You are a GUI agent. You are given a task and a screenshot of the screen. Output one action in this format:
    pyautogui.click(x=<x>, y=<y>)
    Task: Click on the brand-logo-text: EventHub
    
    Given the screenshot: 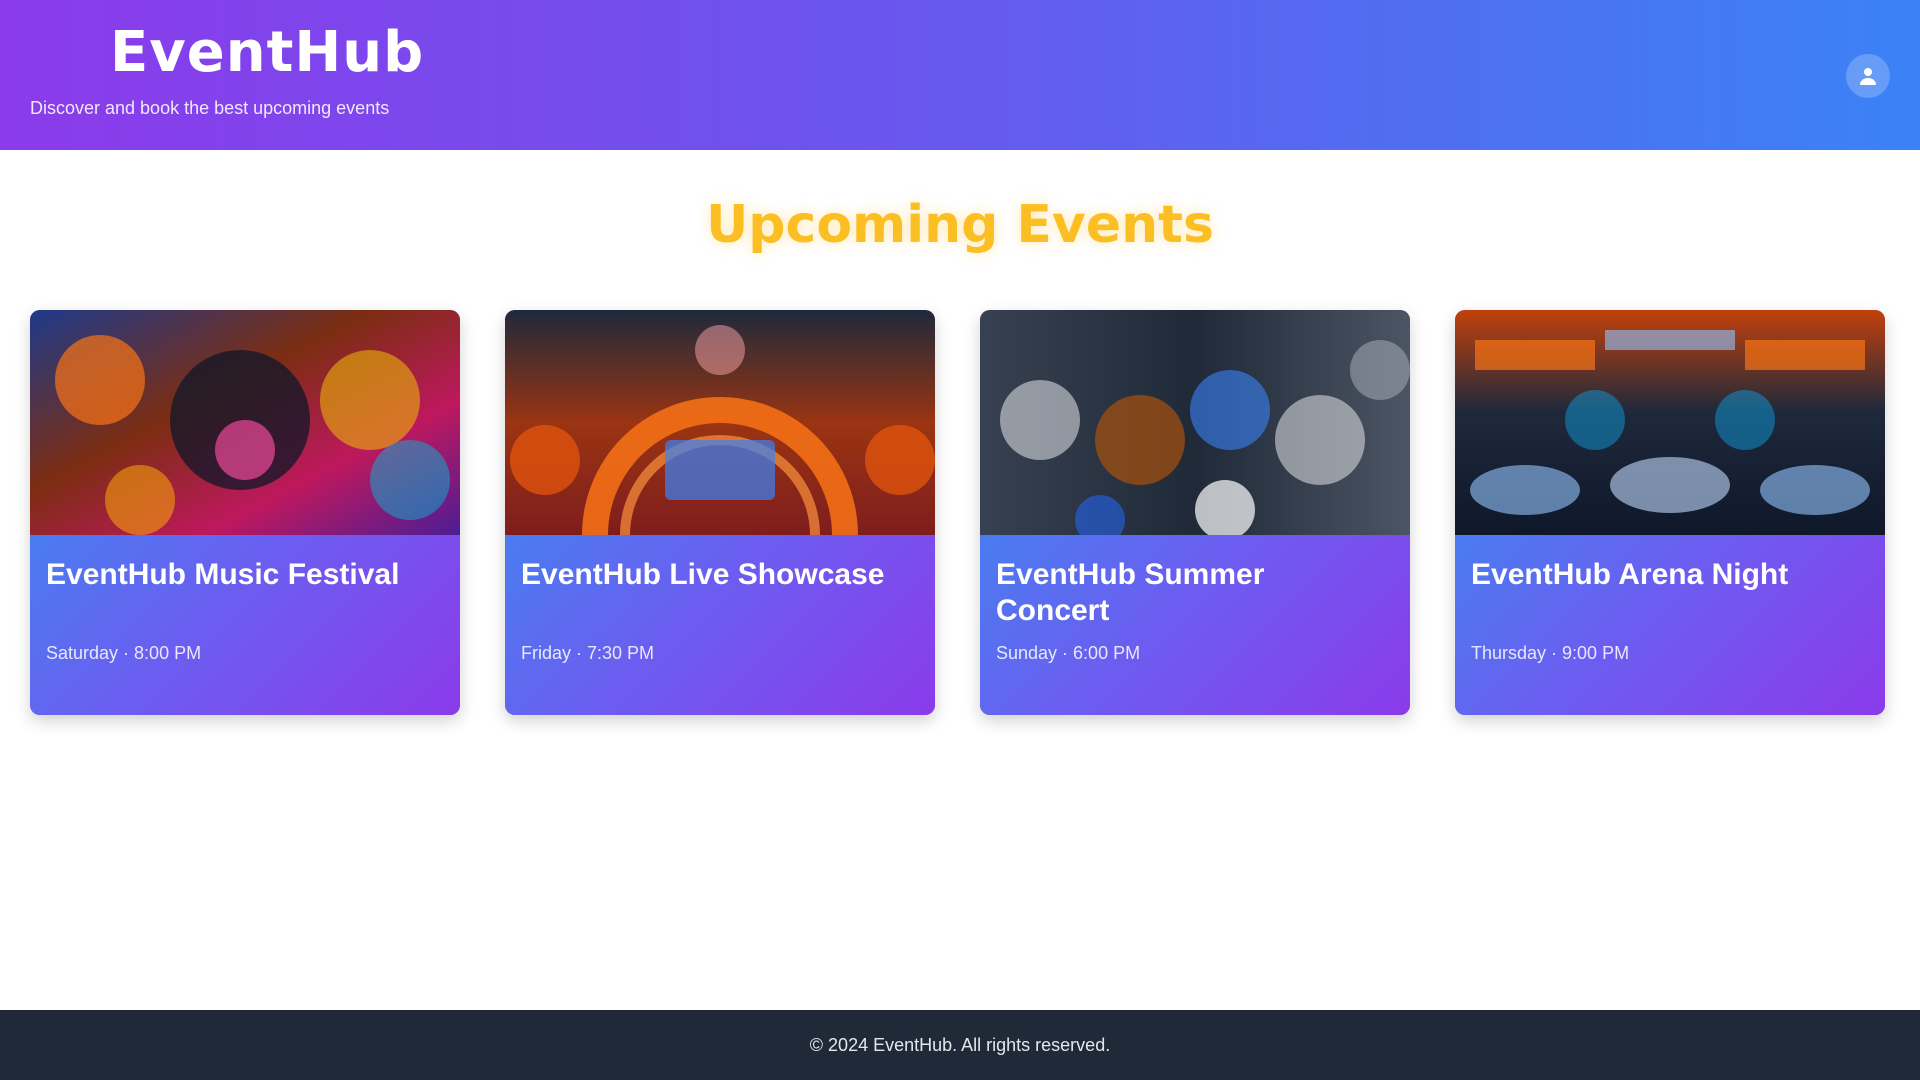 What is the action you would take?
    pyautogui.click(x=267, y=52)
    